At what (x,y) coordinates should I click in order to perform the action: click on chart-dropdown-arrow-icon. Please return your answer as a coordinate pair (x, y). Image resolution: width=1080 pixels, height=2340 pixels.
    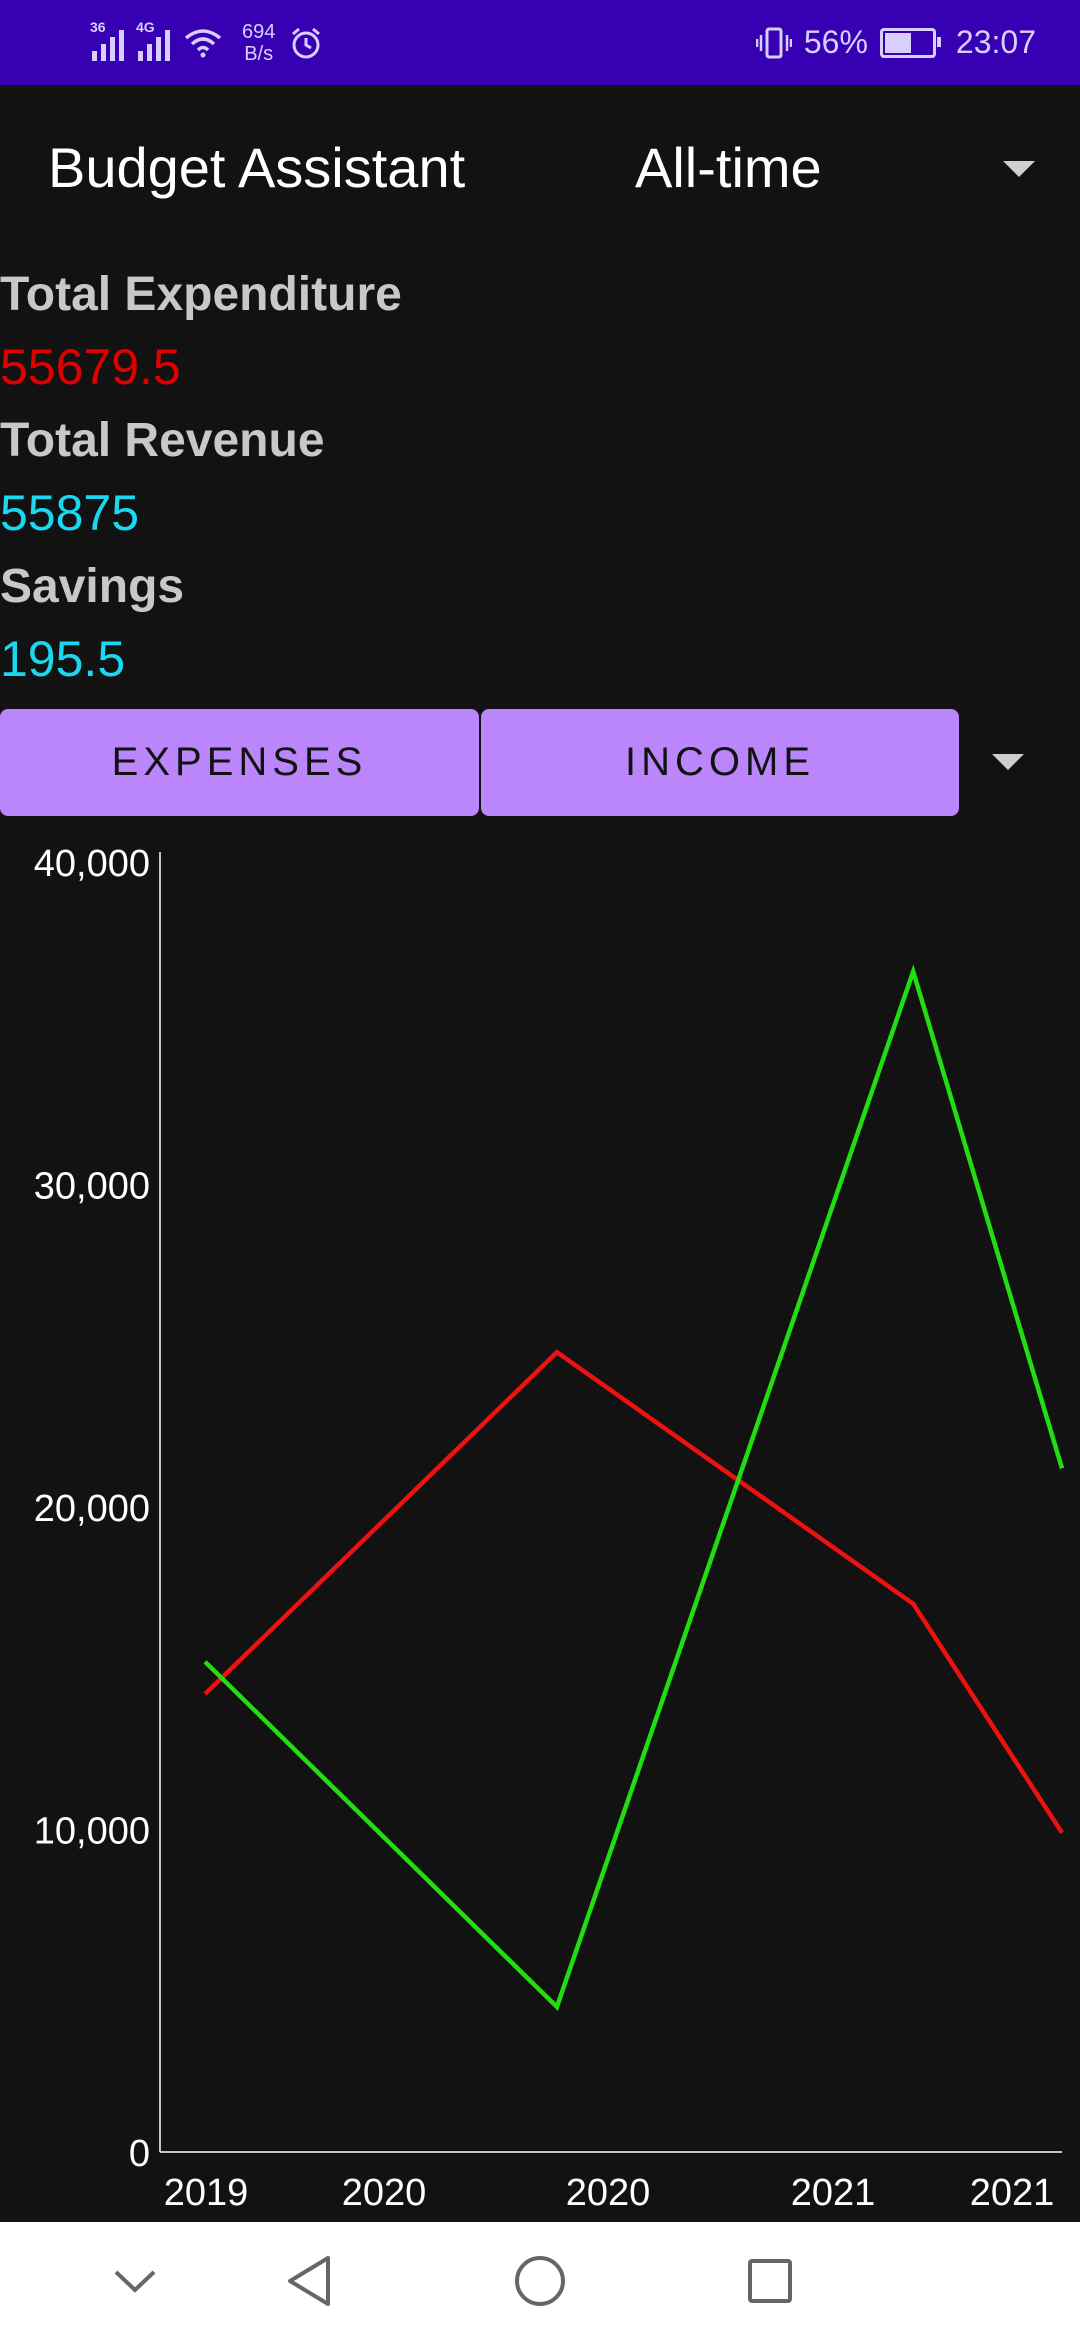
    Looking at the image, I should click on (1008, 762).